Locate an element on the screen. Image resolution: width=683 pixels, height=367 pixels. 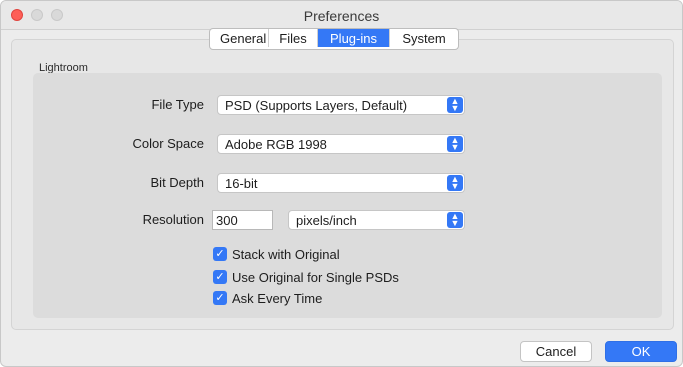
tab-bar: General Files Plug-ins System is located at coordinates (334, 39).